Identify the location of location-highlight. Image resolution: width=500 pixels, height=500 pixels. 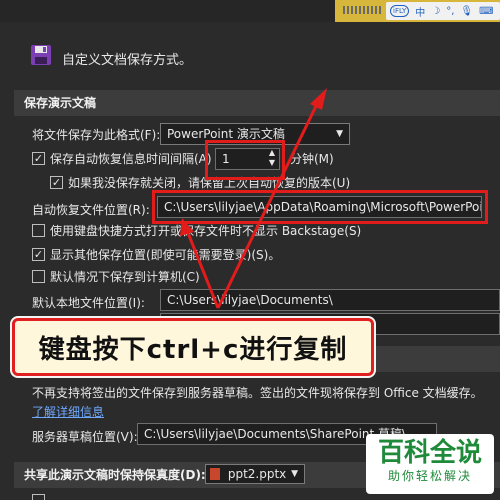
(320, 207).